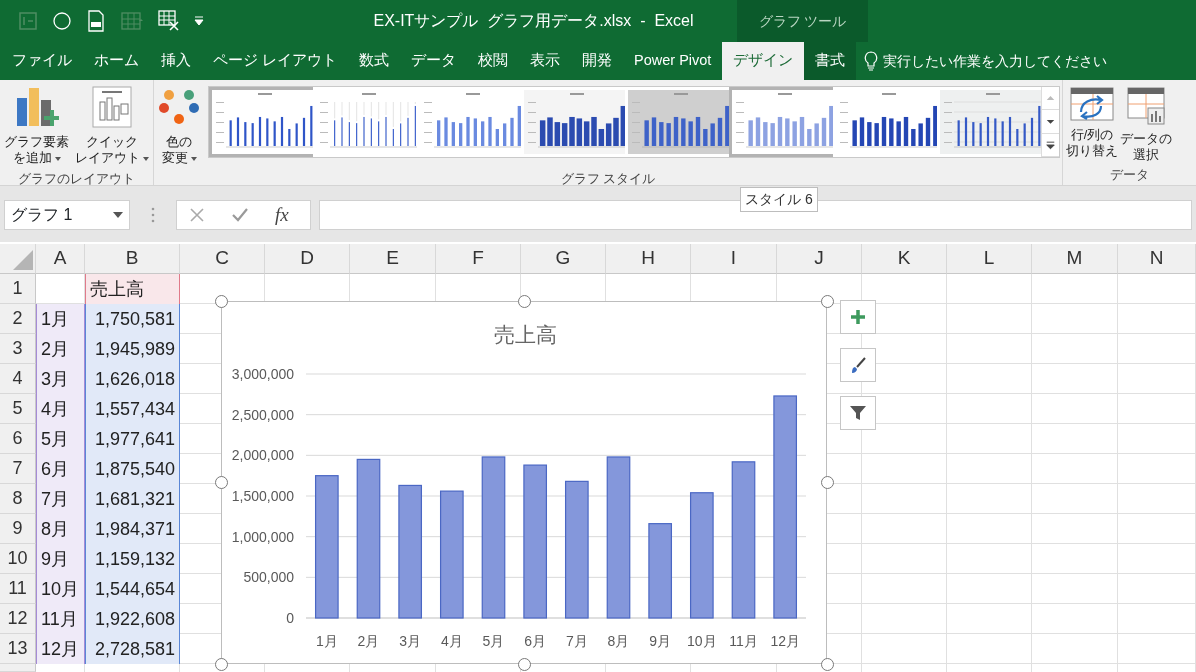  I want to click on row-header: 3, so click(18, 349).